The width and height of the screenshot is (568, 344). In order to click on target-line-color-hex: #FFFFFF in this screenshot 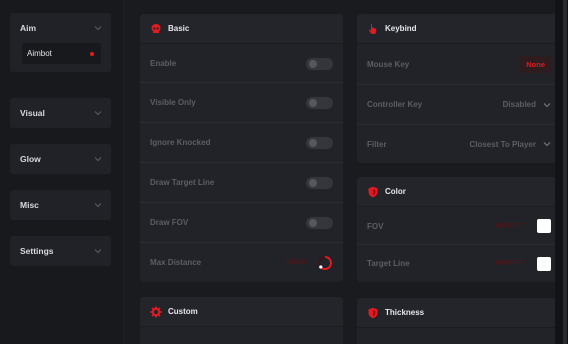, I will do `click(510, 263)`.